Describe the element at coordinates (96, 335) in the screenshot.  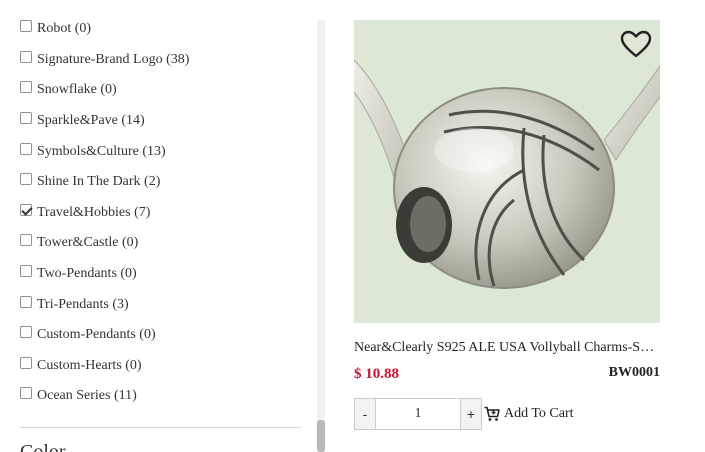
I see `filter-label: Custom-Pendants (0)` at that location.